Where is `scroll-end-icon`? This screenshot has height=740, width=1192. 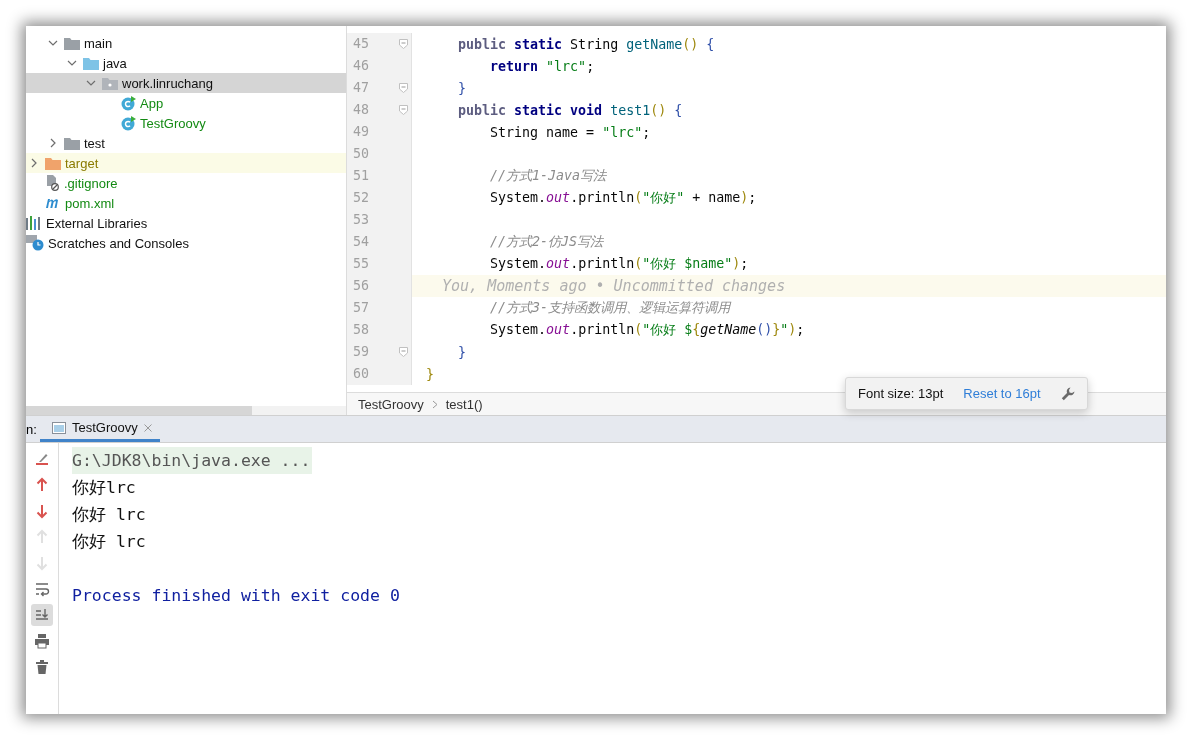 scroll-end-icon is located at coordinates (42, 615).